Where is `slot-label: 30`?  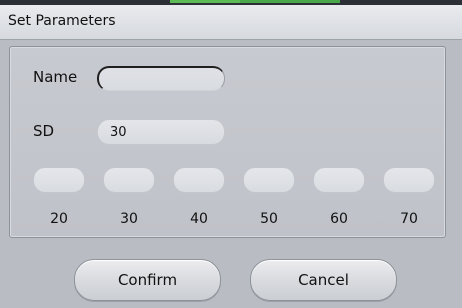 slot-label: 30 is located at coordinates (129, 219).